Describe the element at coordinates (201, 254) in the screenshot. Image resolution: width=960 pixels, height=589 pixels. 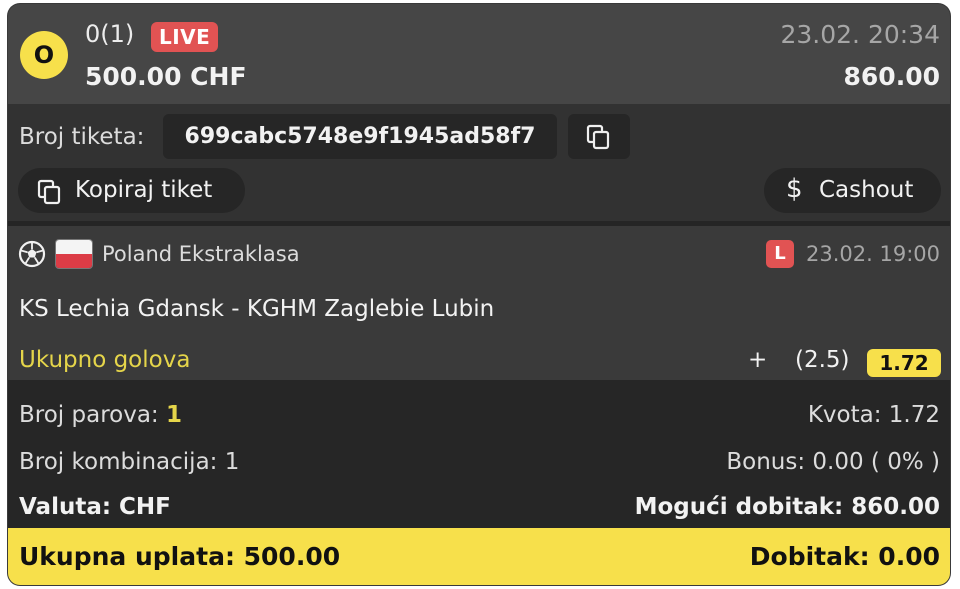
I see `league-name: Poland Ekstraklasa` at that location.